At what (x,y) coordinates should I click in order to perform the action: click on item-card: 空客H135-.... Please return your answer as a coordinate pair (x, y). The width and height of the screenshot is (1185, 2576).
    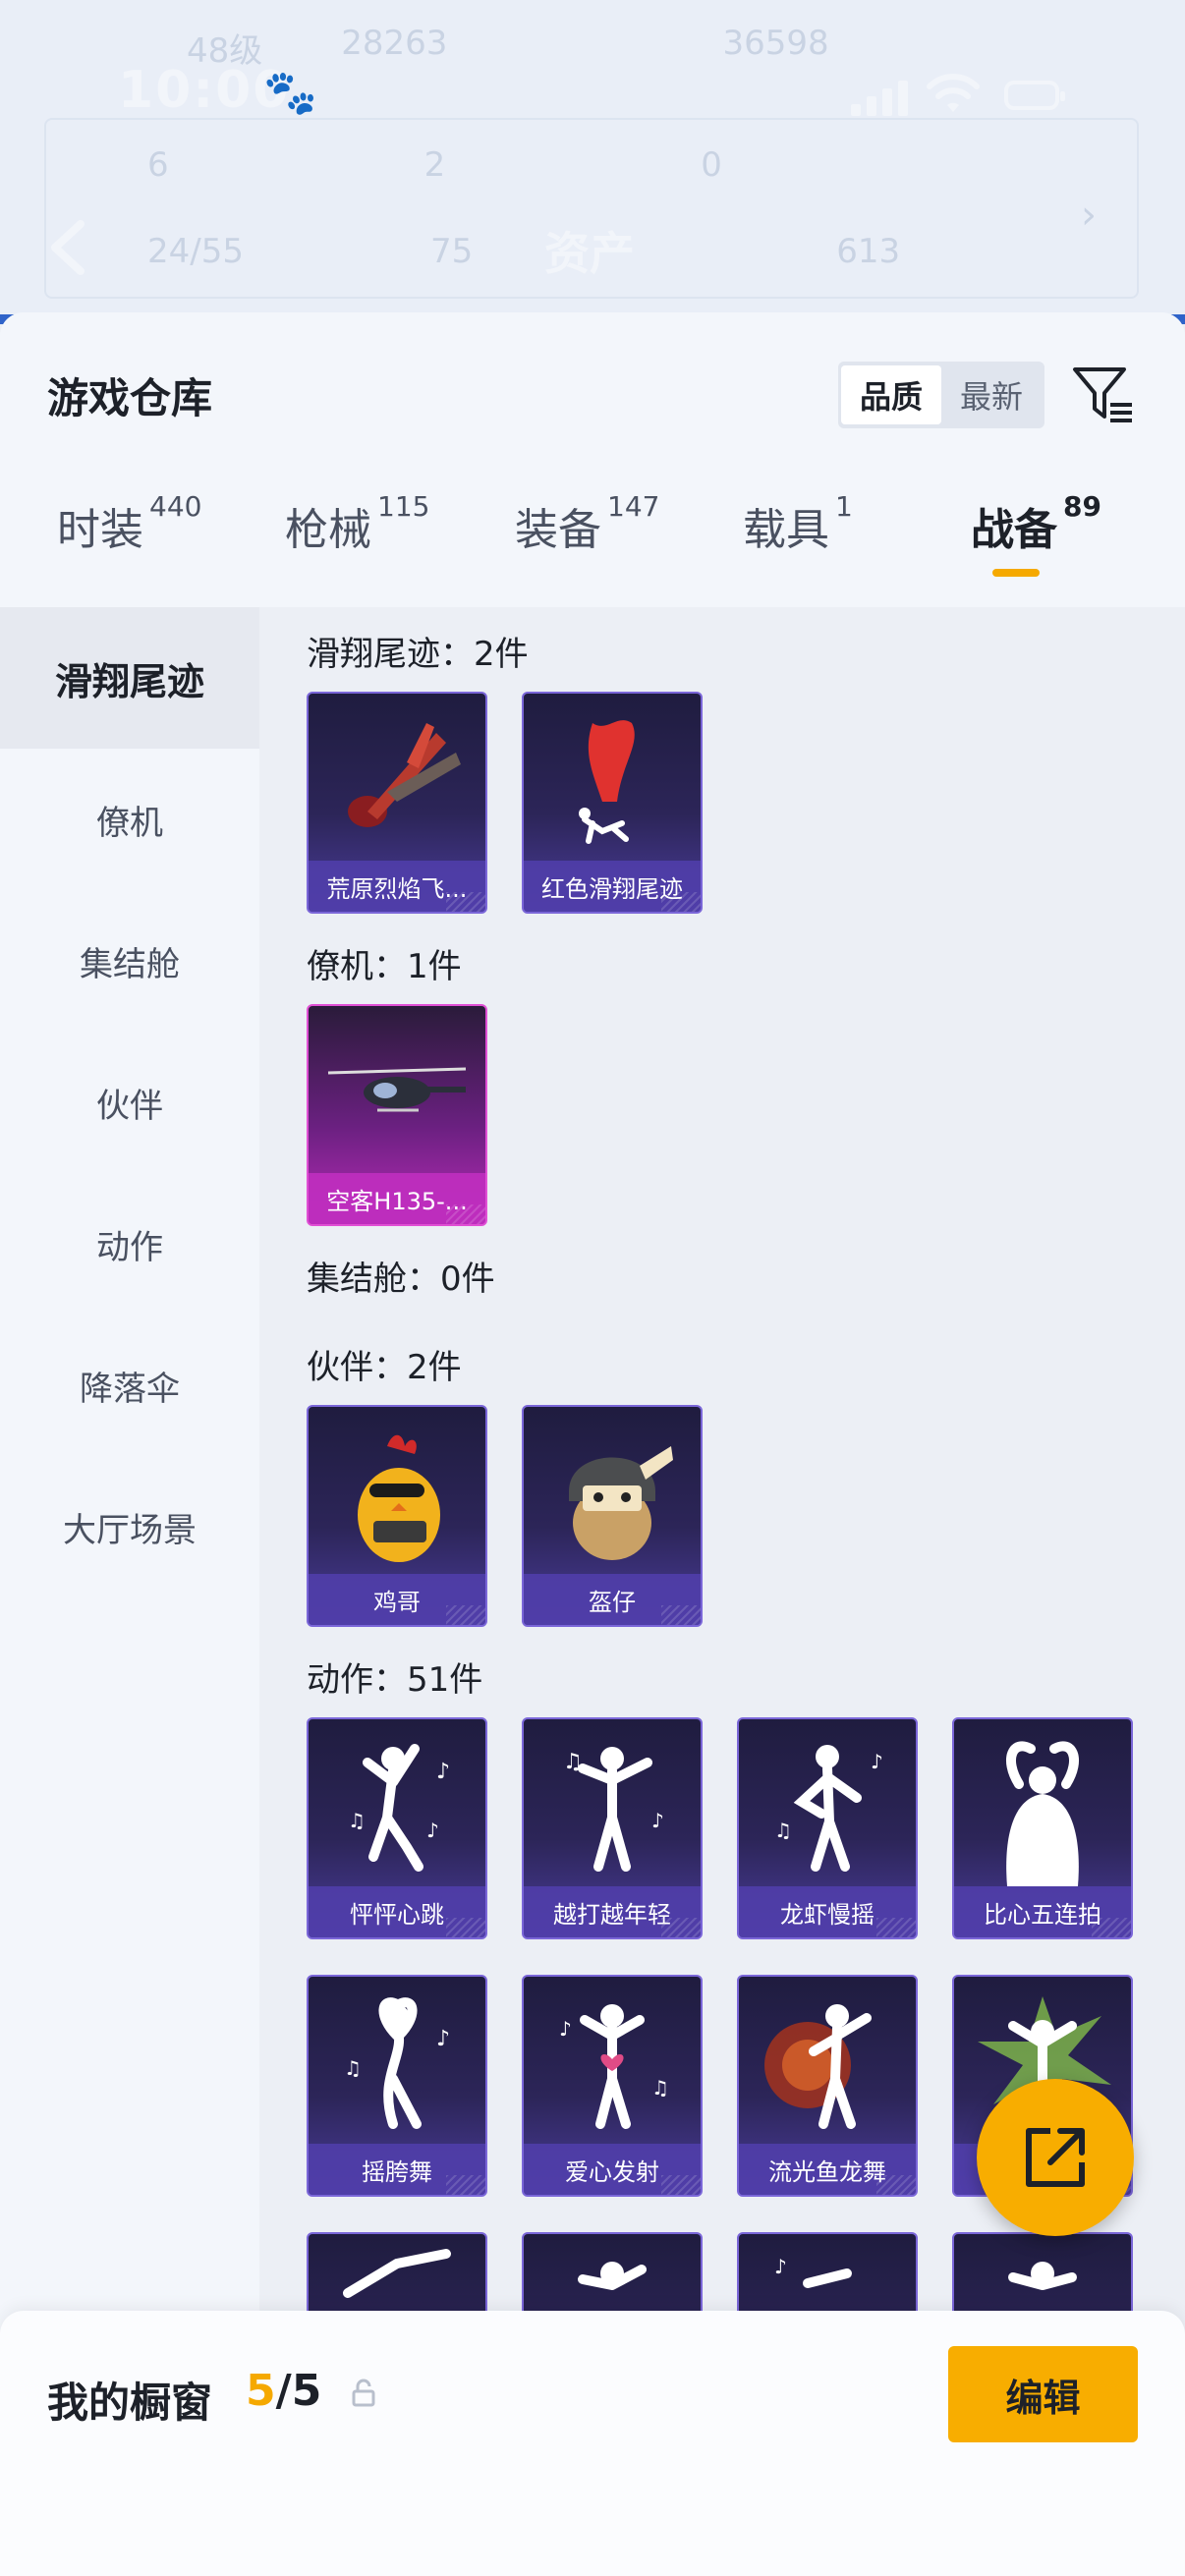
    Looking at the image, I should click on (397, 1115).